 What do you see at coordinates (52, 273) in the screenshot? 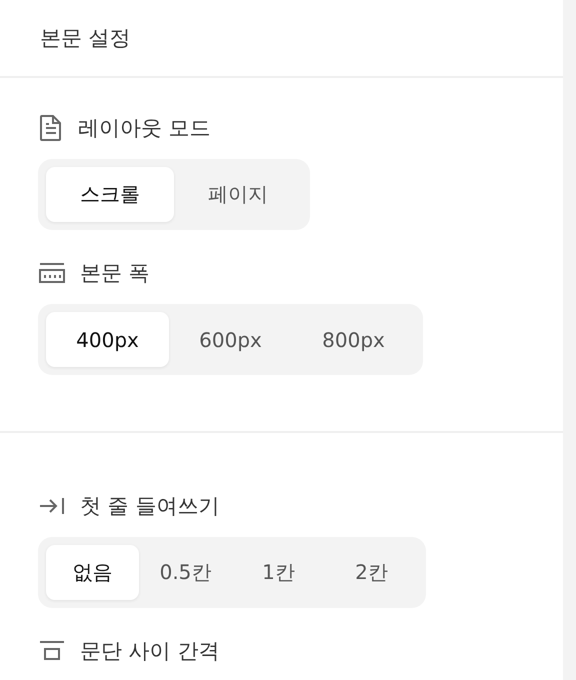
I see `ruler-icon` at bounding box center [52, 273].